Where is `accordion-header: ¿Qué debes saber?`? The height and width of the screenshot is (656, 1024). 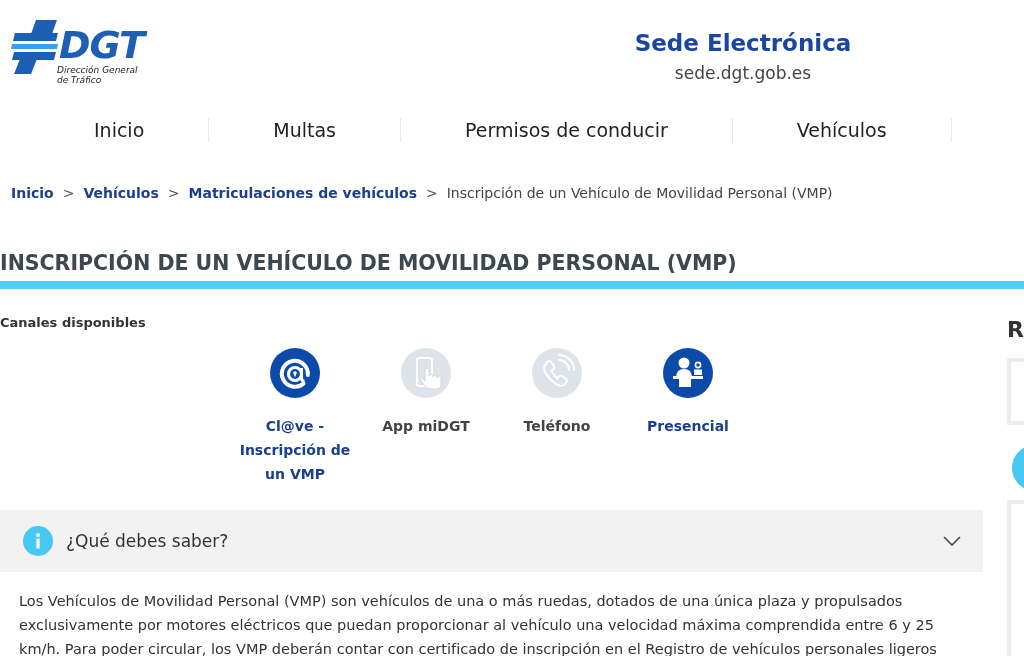
accordion-header: ¿Qué debes saber? is located at coordinates (491, 541).